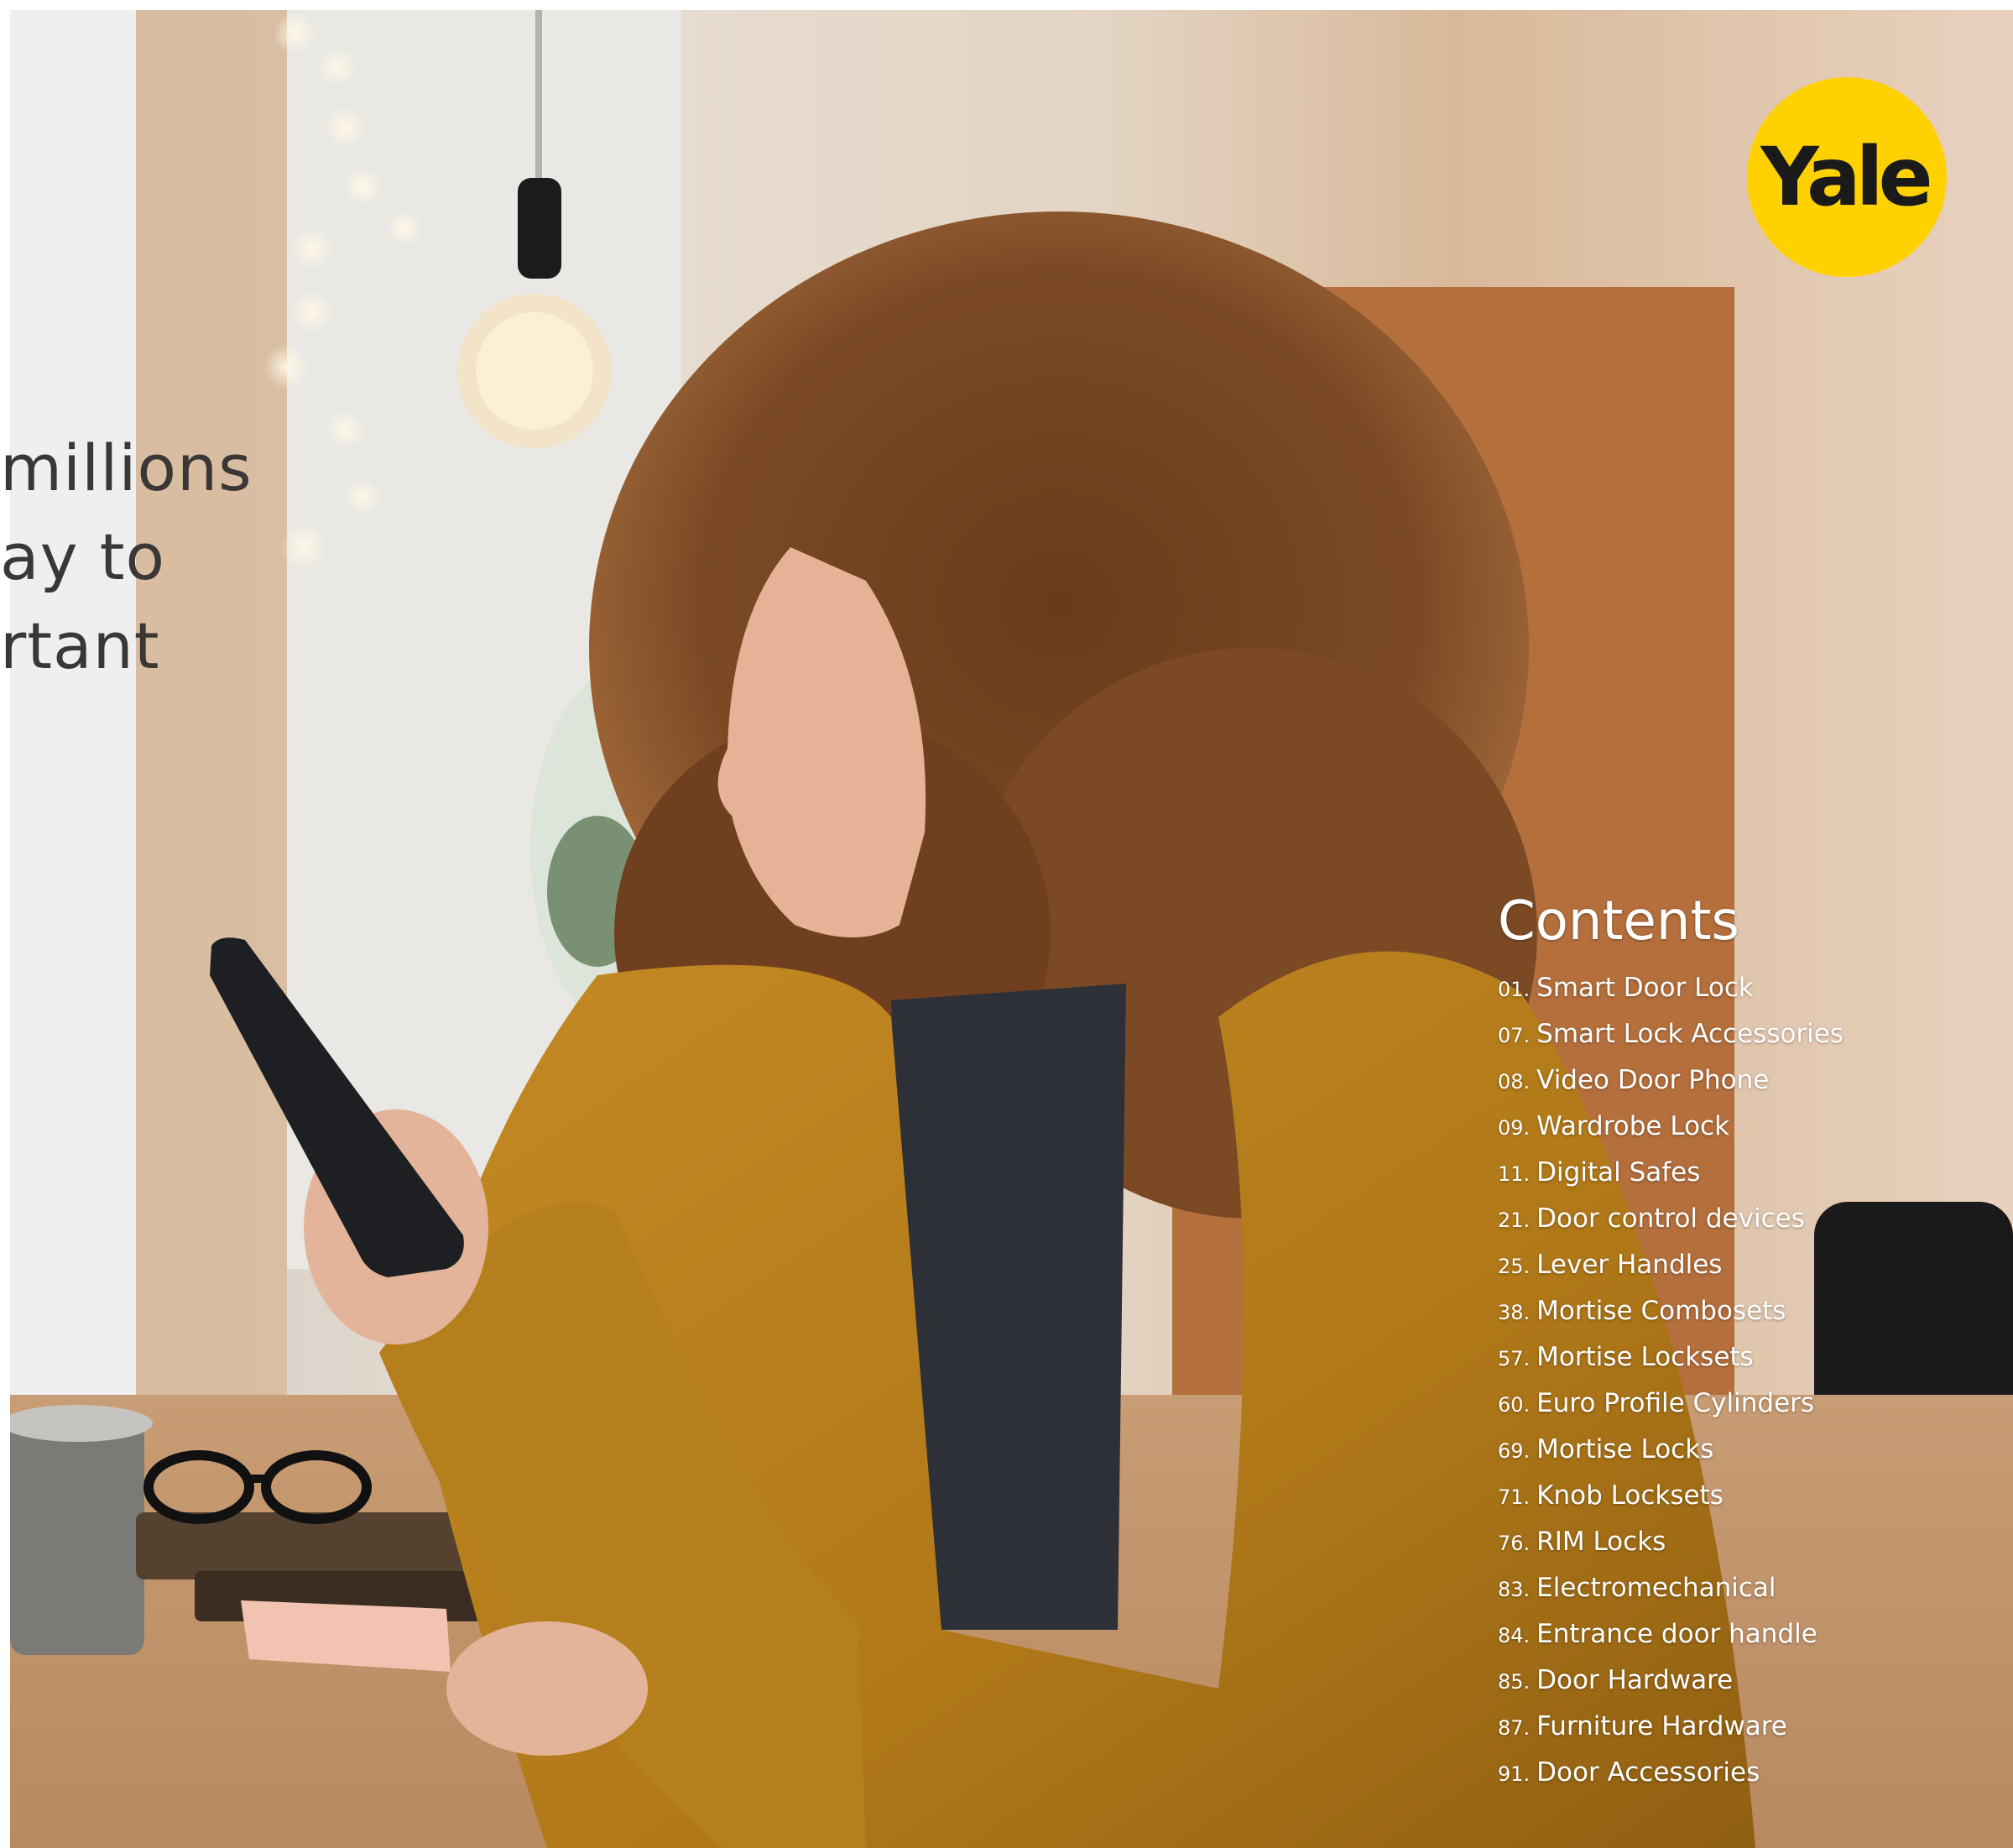 This screenshot has height=1848, width=2013. What do you see at coordinates (1514, 1497) in the screenshot?
I see `contents-item-page: 71.` at bounding box center [1514, 1497].